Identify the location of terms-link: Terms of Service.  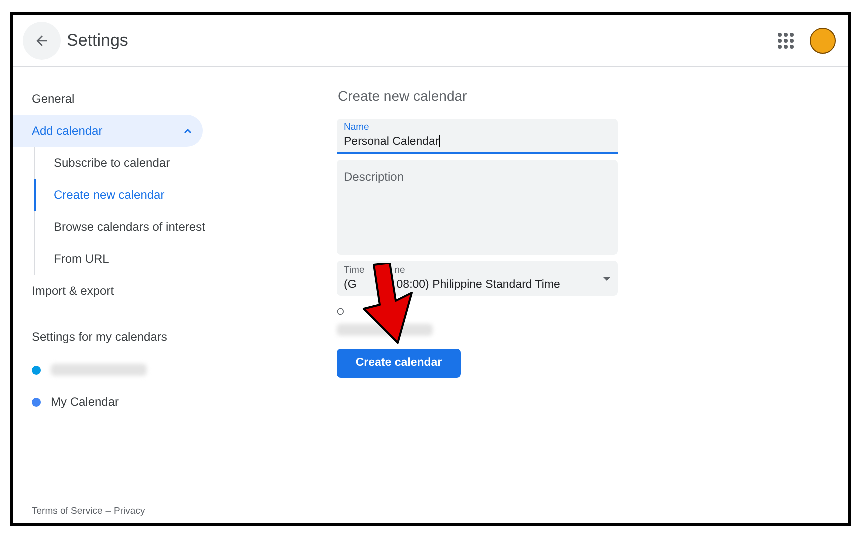
(67, 511).